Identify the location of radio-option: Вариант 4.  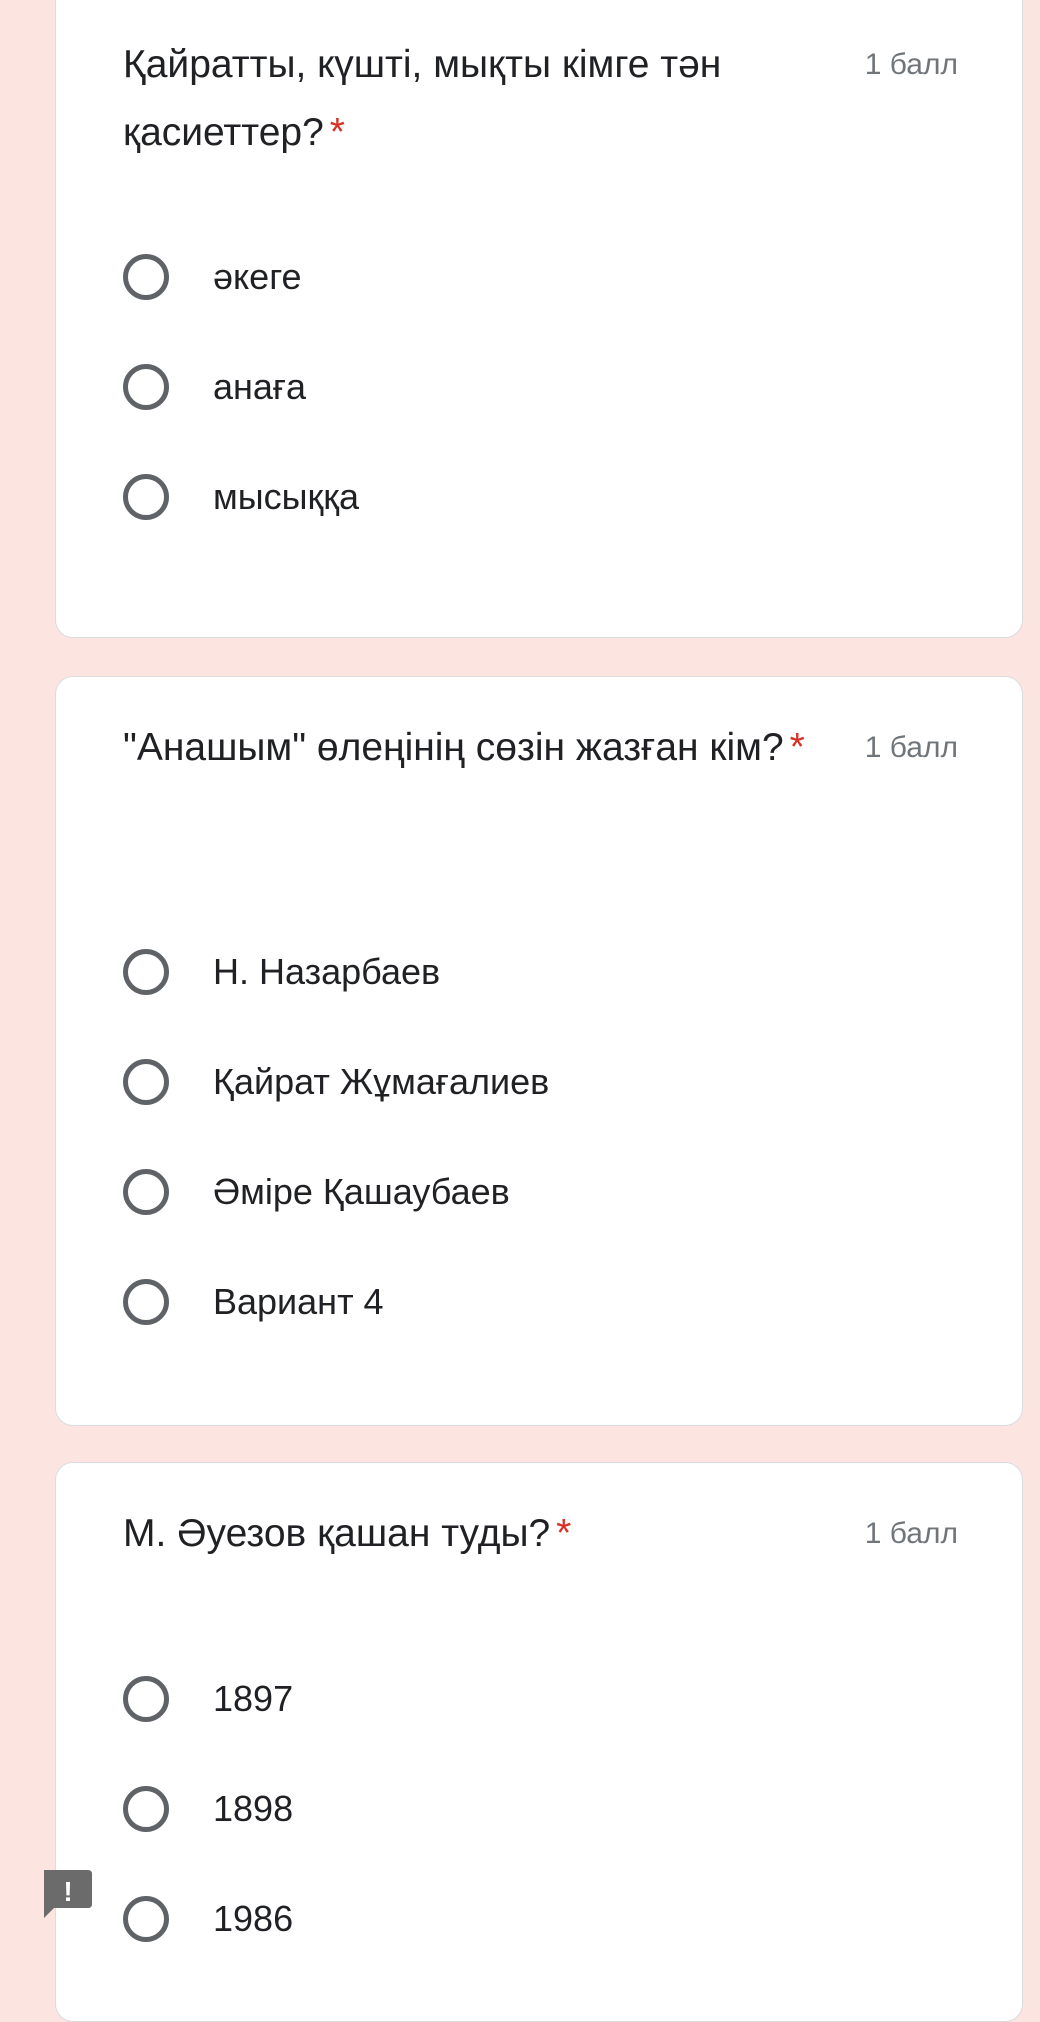
(552, 1302).